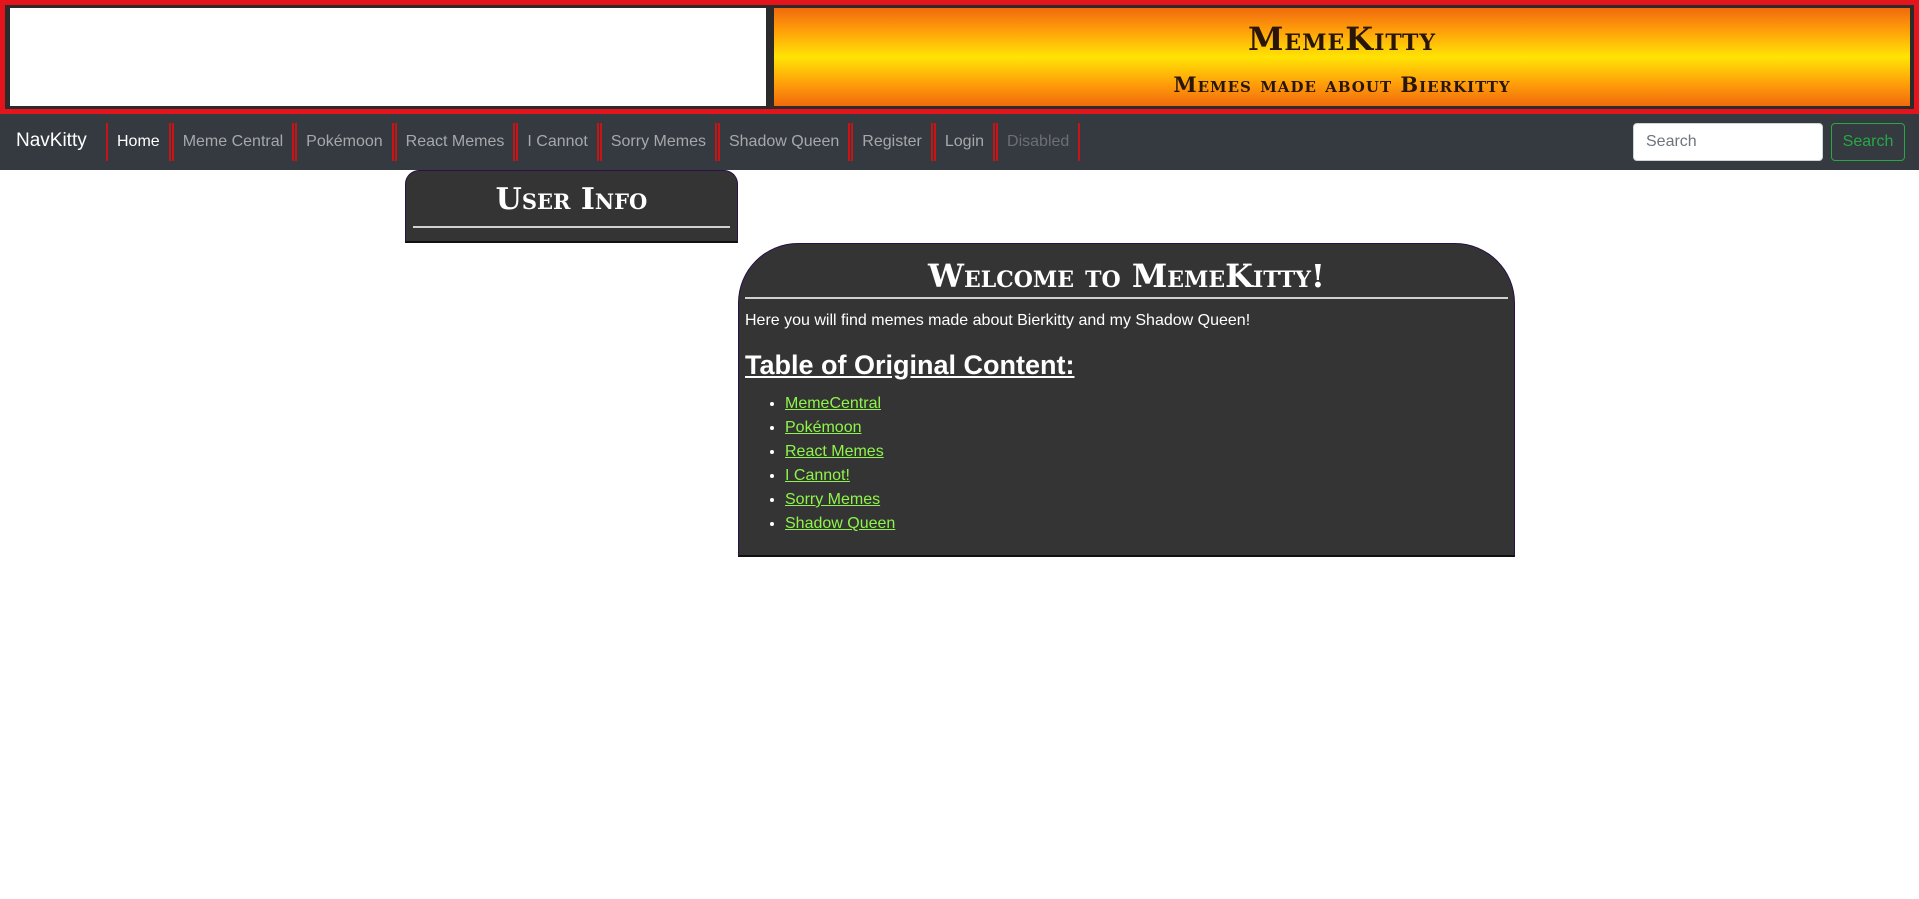  Describe the element at coordinates (1126, 298) in the screenshot. I see `welcome-divider` at that location.